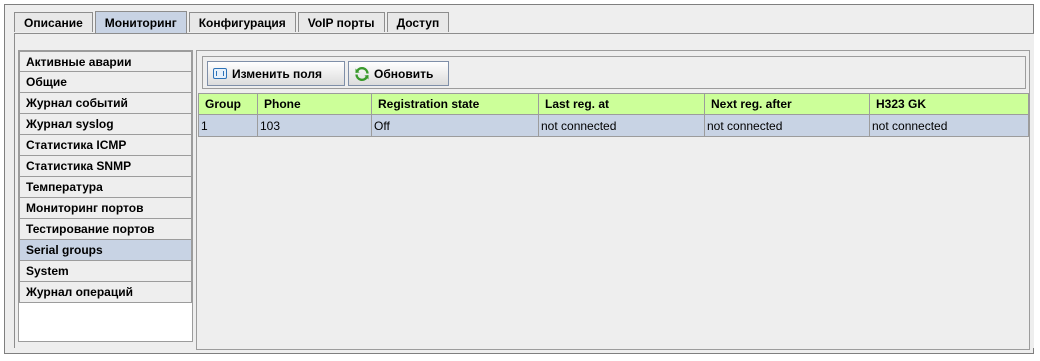 The height and width of the screenshot is (361, 1040). Describe the element at coordinates (105, 208) in the screenshot. I see `menu-item-port-monitoring: Мониторинг портов` at that location.